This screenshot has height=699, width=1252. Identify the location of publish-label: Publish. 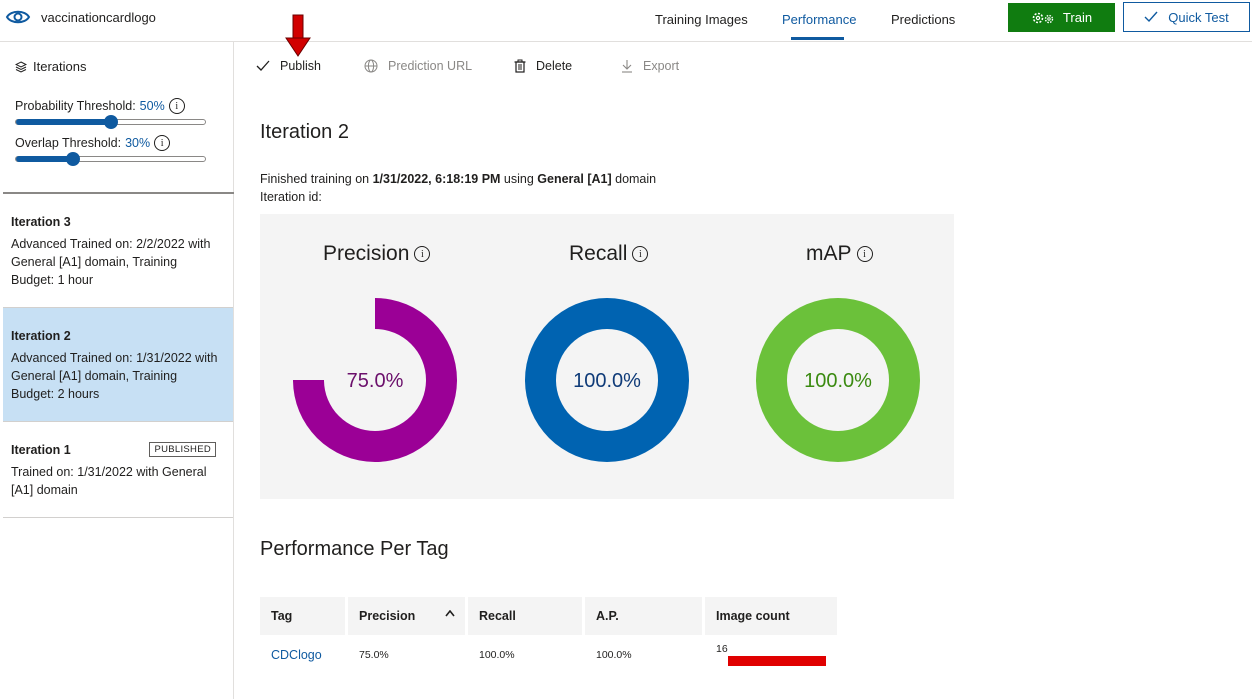
(300, 66).